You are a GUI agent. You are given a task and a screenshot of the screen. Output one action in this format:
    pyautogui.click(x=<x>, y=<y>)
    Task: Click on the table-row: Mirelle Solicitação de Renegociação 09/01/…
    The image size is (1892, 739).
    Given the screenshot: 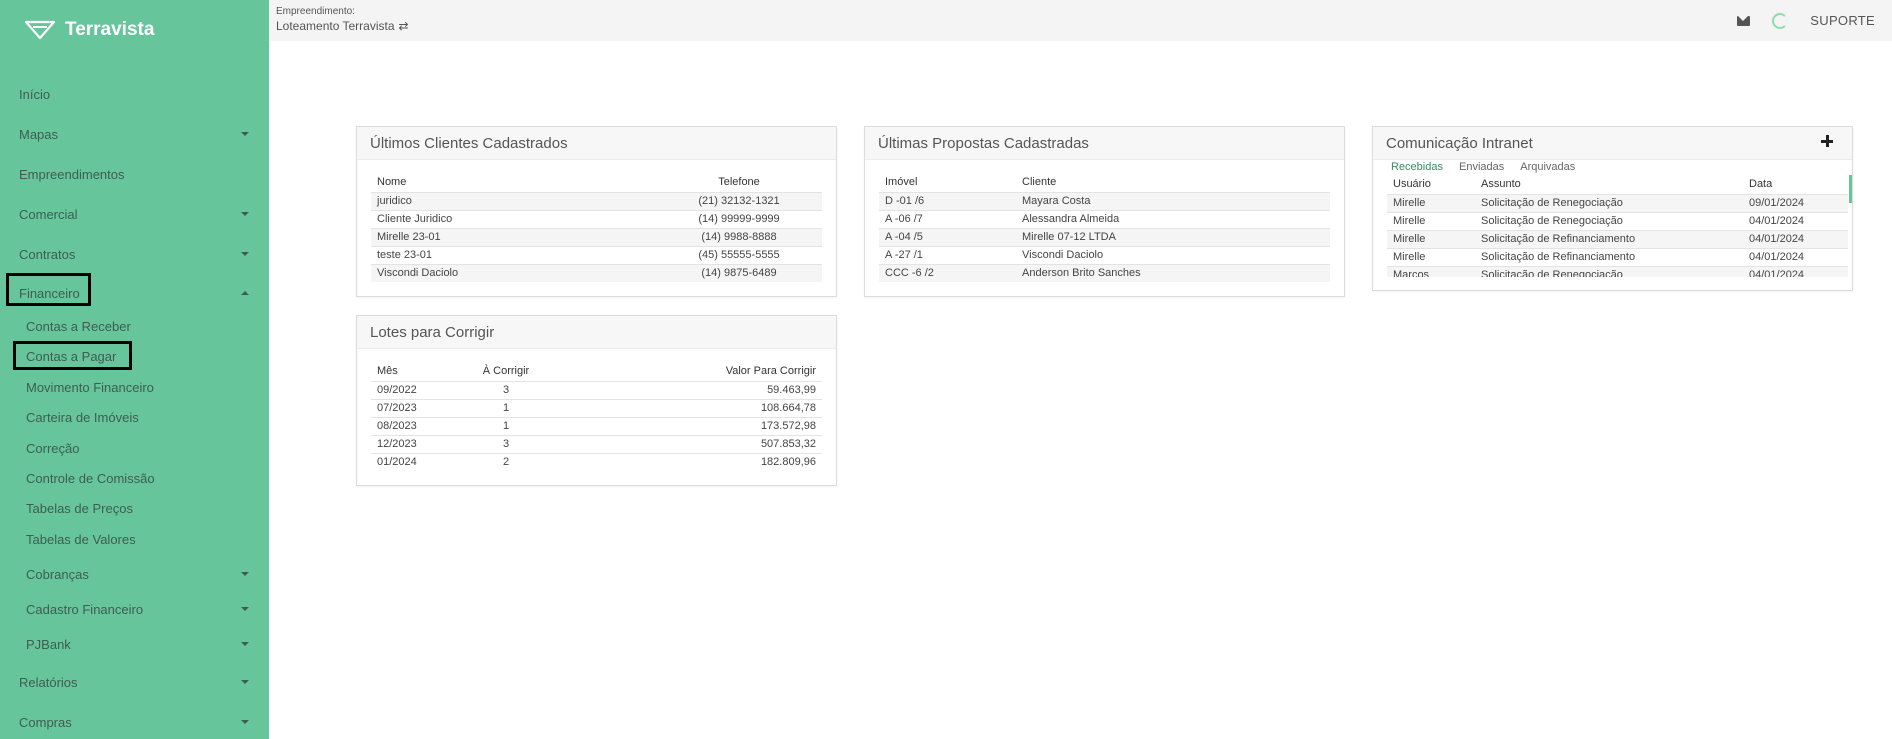 What is the action you would take?
    pyautogui.click(x=1617, y=202)
    